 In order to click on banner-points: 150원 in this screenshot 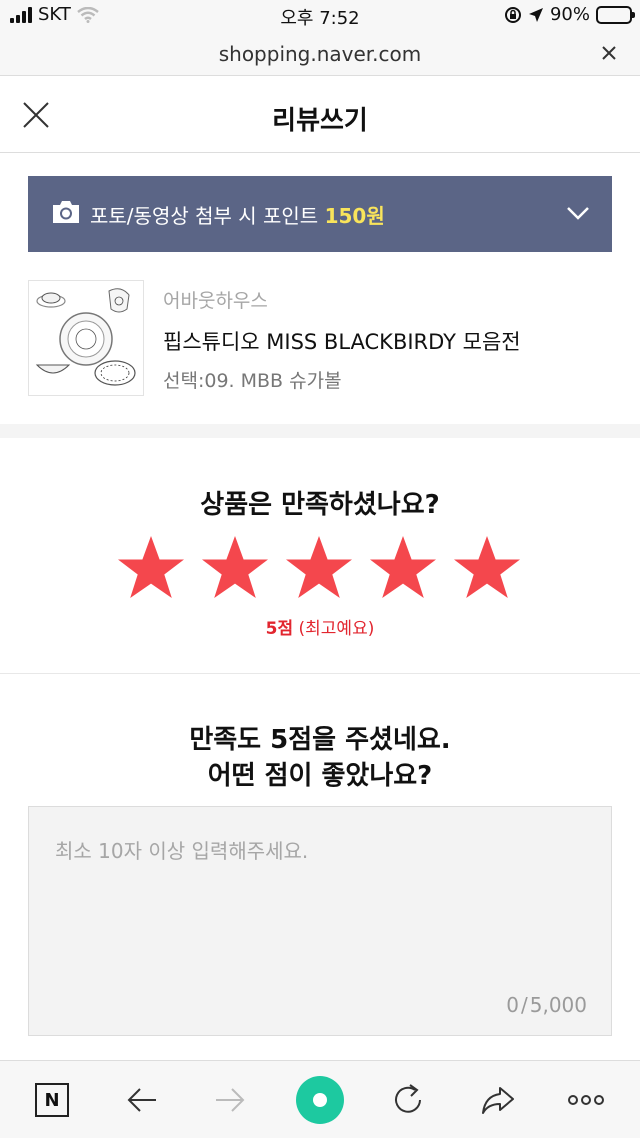, I will do `click(354, 216)`.